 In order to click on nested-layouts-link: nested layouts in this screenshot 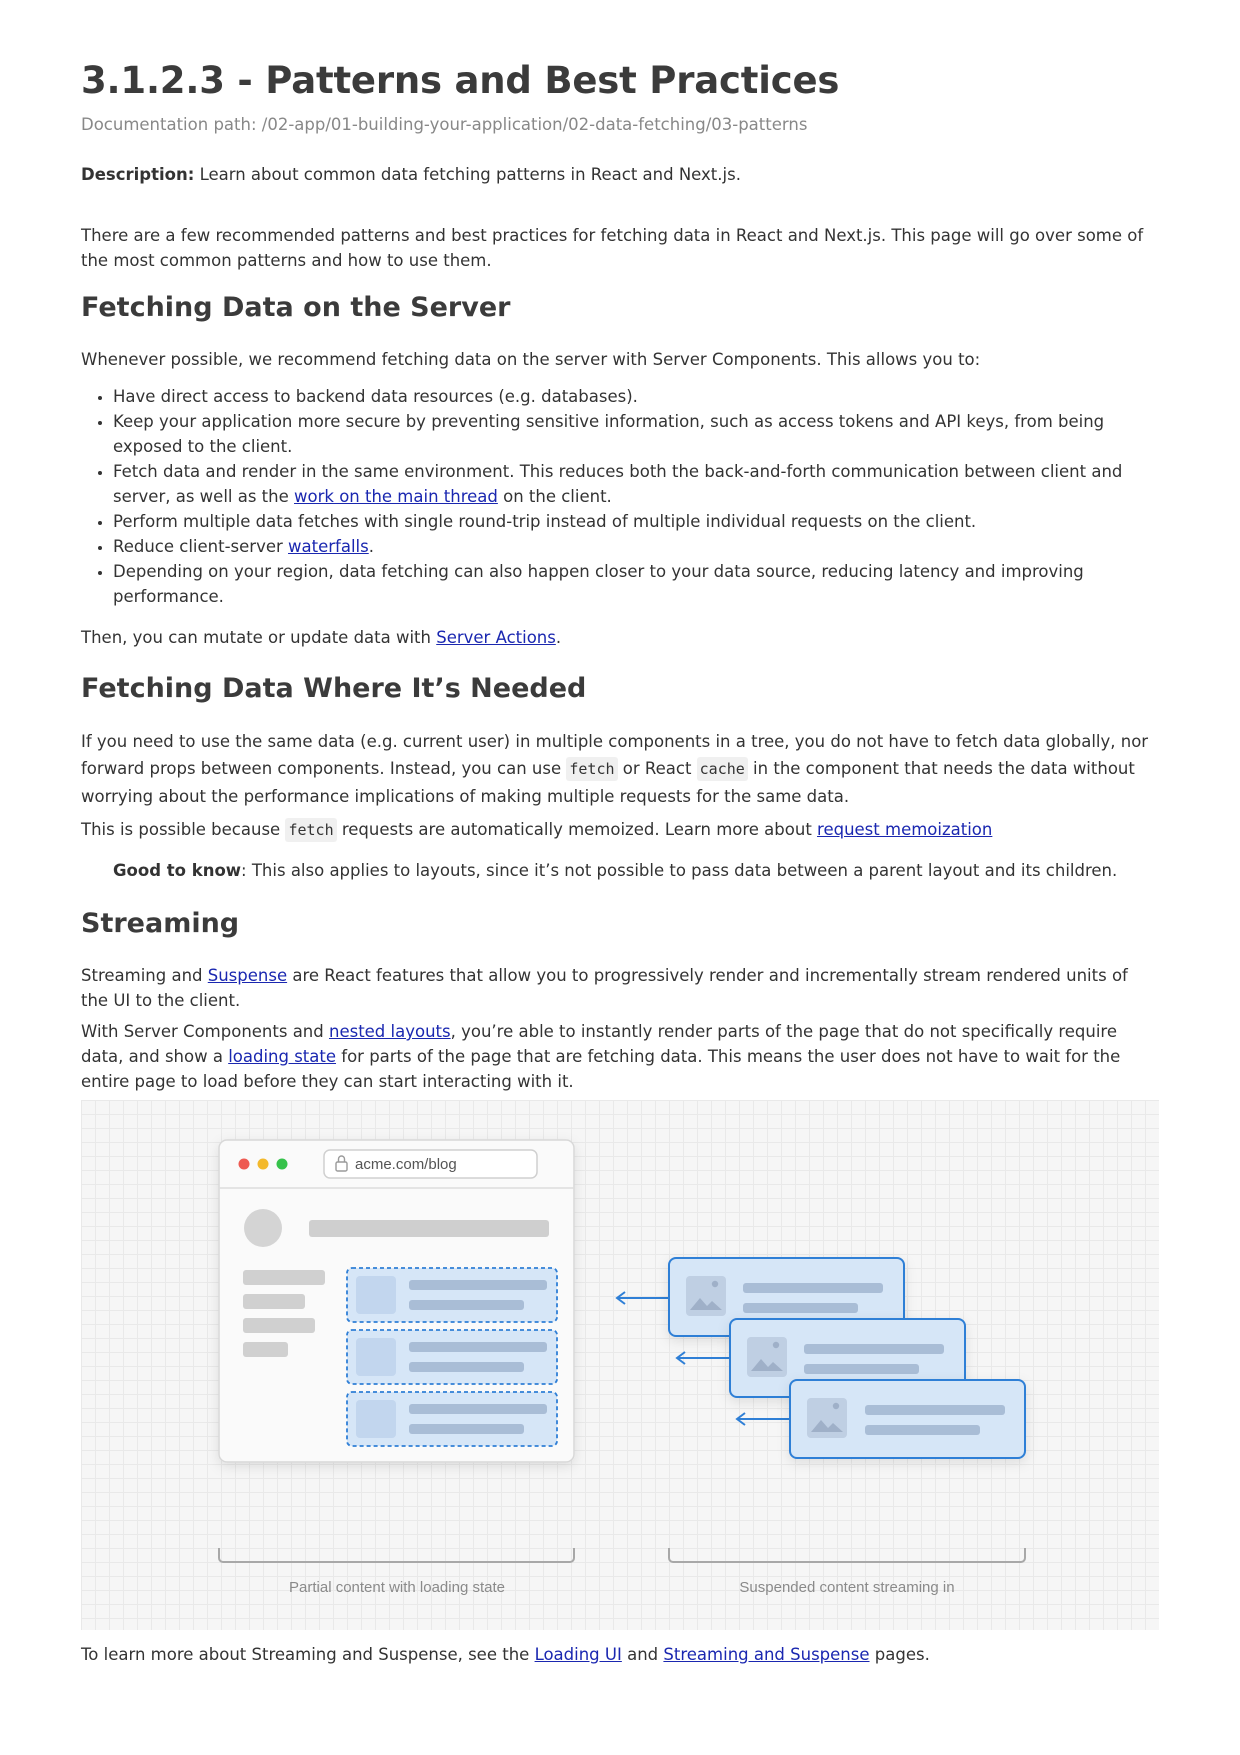, I will do `click(390, 1031)`.